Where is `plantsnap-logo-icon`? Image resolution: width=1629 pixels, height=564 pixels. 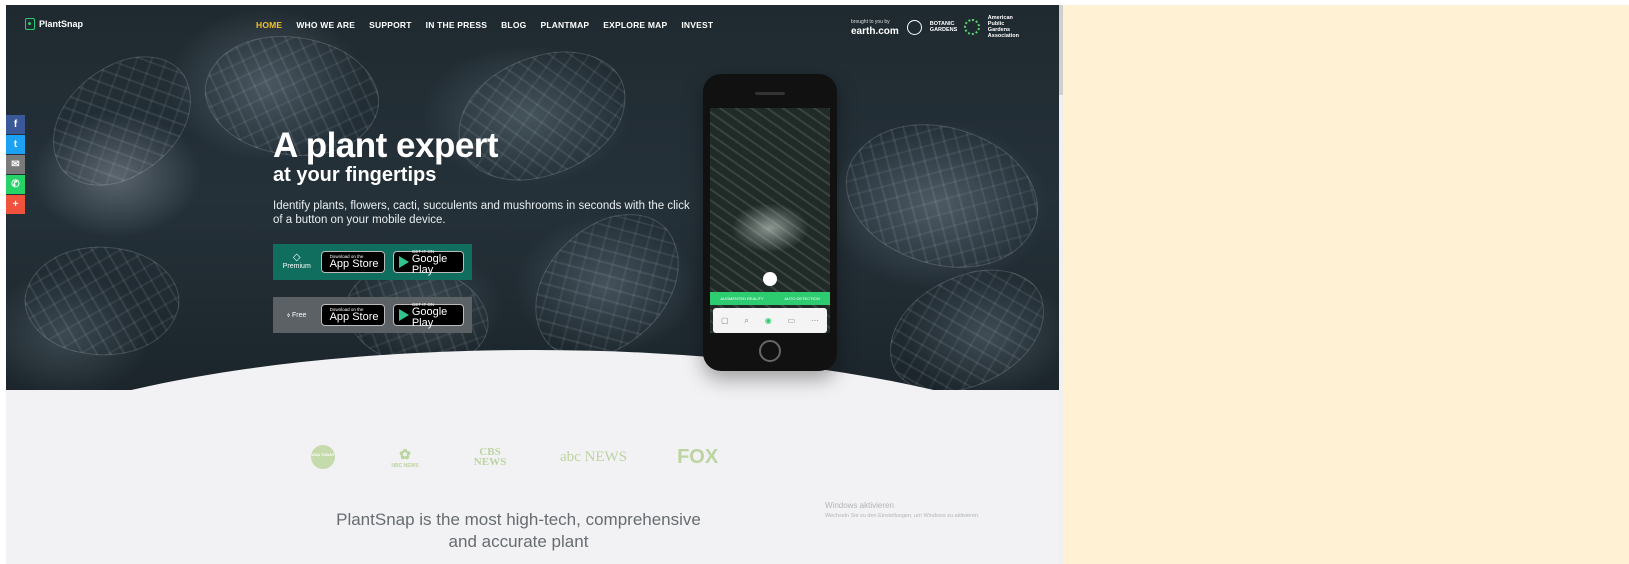
plantsnap-logo-icon is located at coordinates (30, 24).